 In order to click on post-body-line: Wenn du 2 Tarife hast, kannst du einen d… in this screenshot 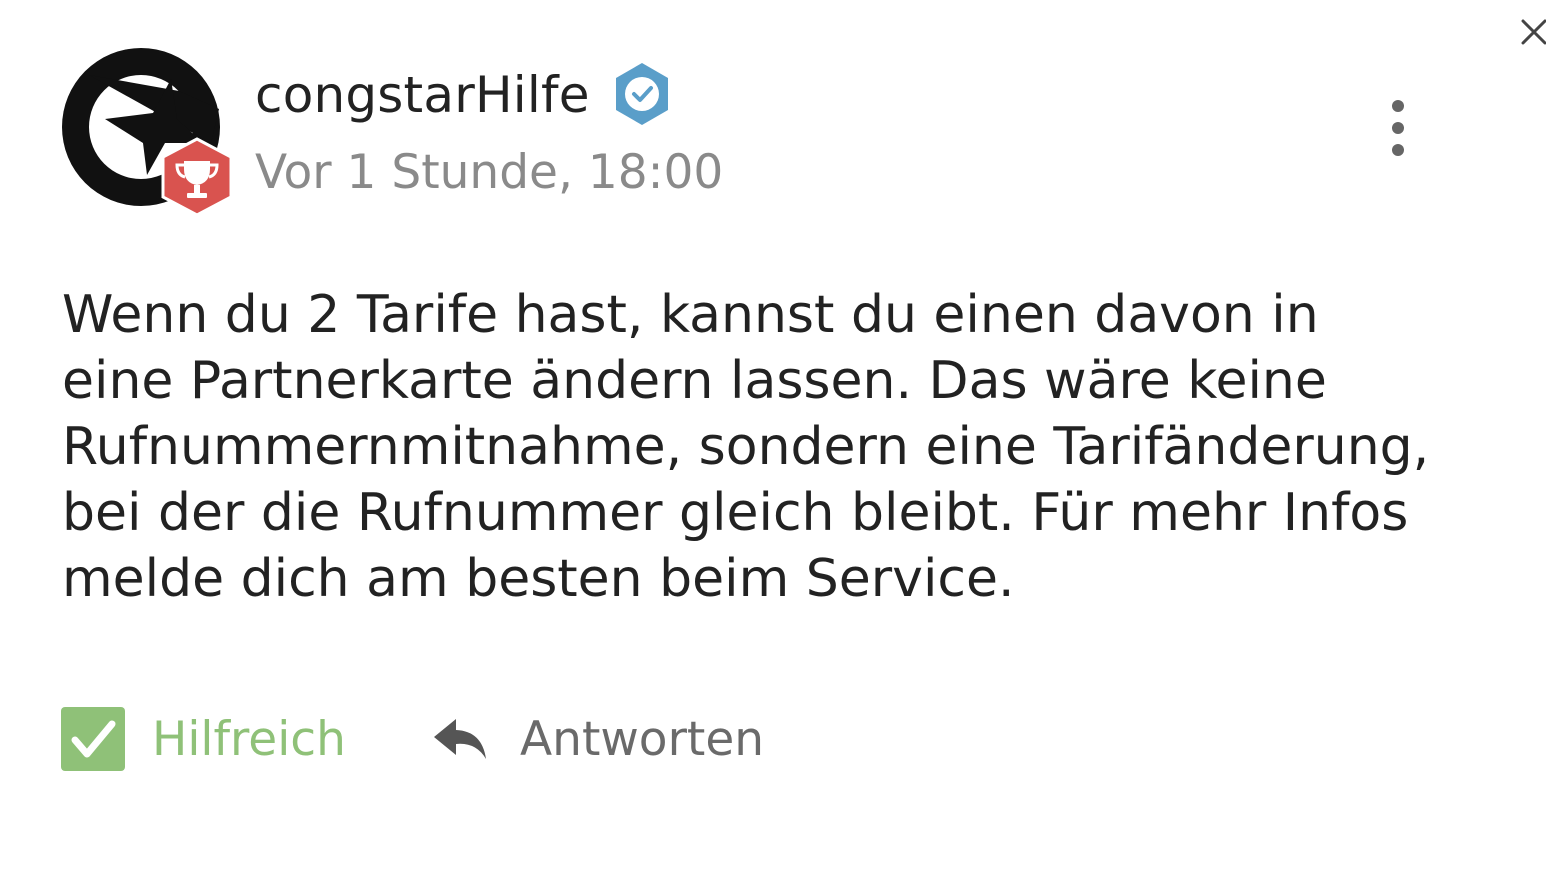, I will do `click(690, 315)`.